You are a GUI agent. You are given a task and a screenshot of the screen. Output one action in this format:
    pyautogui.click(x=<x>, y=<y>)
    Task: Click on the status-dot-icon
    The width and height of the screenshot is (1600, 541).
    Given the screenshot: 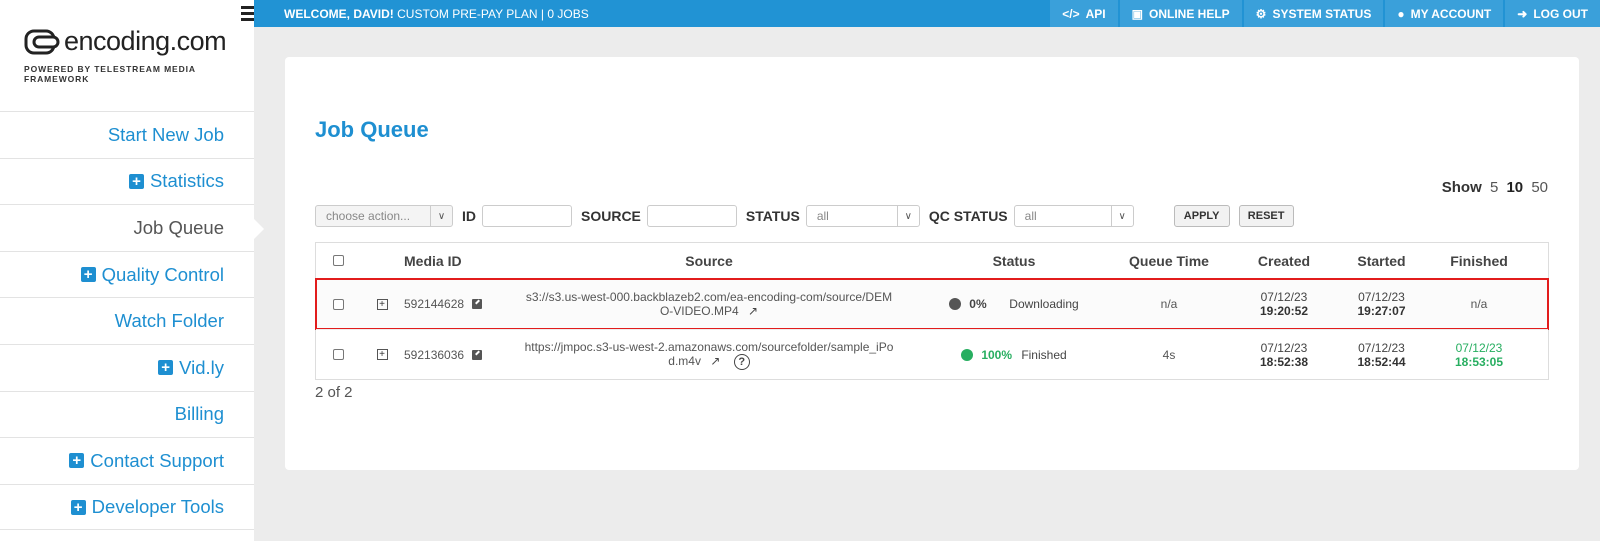 What is the action you would take?
    pyautogui.click(x=955, y=304)
    